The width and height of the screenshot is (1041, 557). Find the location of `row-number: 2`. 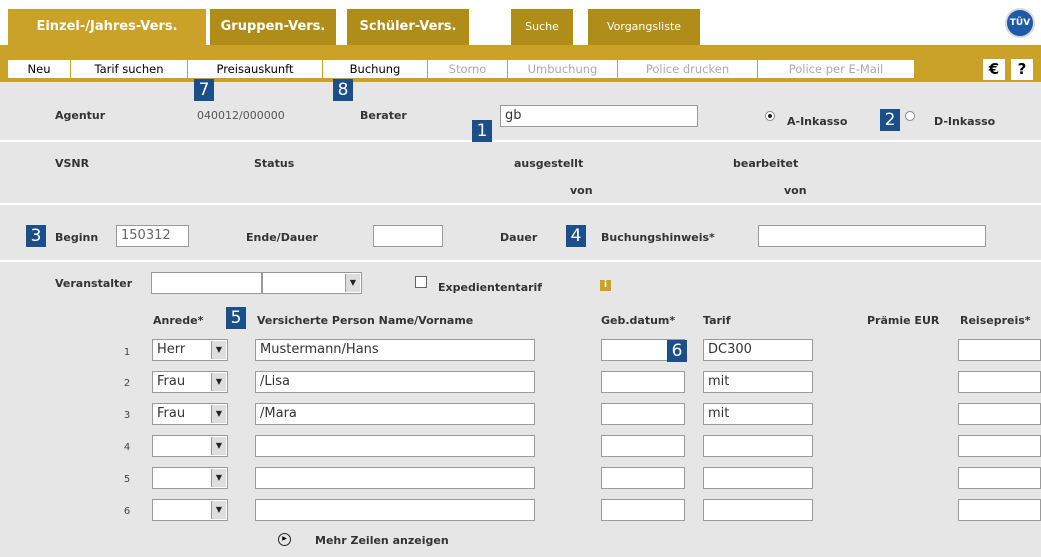

row-number: 2 is located at coordinates (127, 383).